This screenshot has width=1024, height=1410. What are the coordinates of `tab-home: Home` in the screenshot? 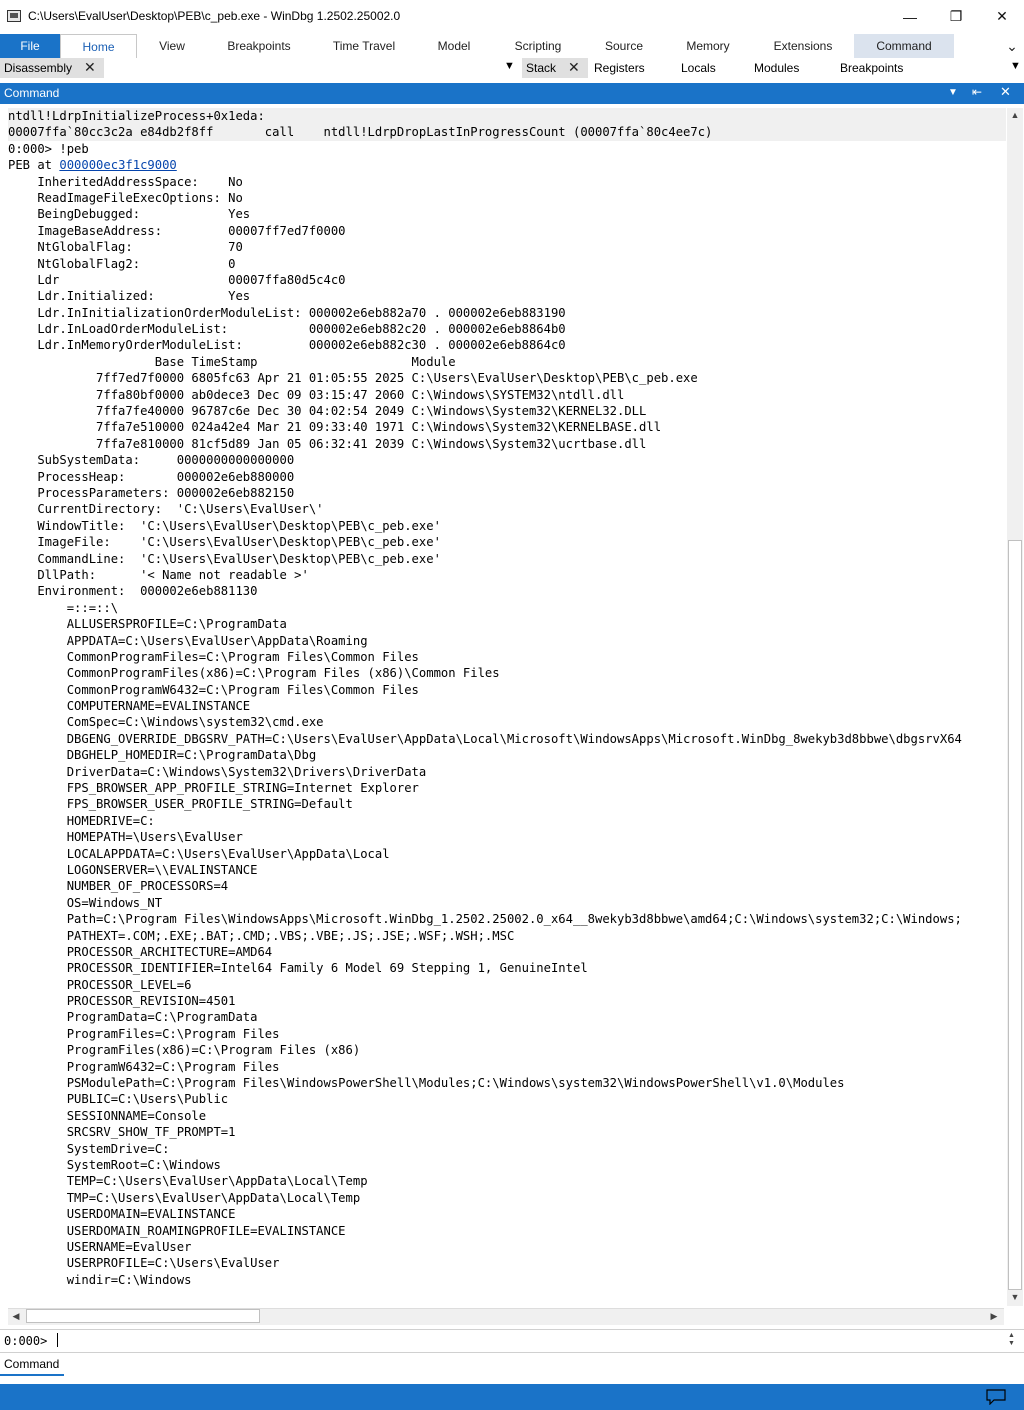 It's located at (98, 46).